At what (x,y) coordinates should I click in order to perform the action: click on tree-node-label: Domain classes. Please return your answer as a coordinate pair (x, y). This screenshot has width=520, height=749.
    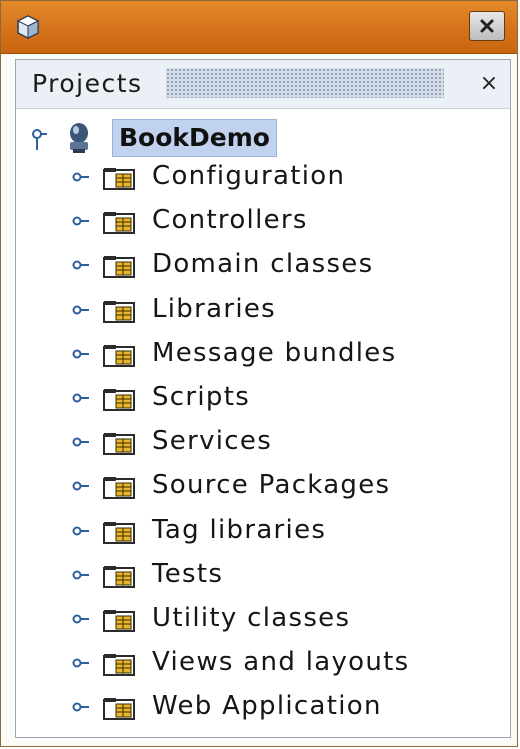
    Looking at the image, I should click on (263, 264).